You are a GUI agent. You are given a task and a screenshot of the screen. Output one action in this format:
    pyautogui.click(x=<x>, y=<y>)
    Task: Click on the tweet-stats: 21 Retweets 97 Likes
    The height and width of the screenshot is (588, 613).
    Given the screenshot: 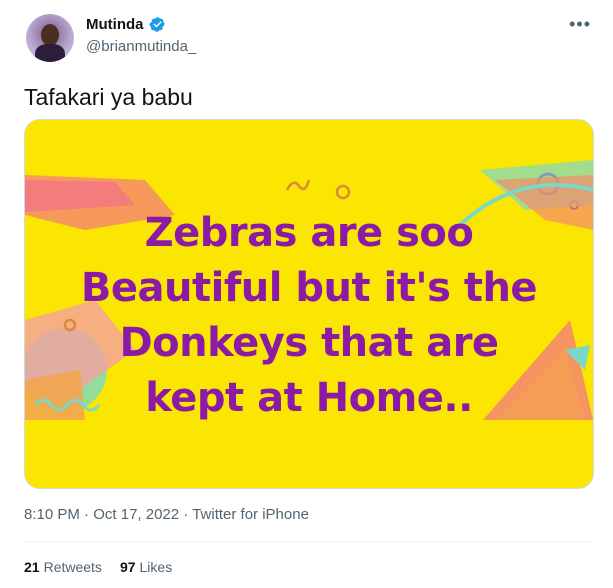 What is the action you would take?
    pyautogui.click(x=98, y=567)
    